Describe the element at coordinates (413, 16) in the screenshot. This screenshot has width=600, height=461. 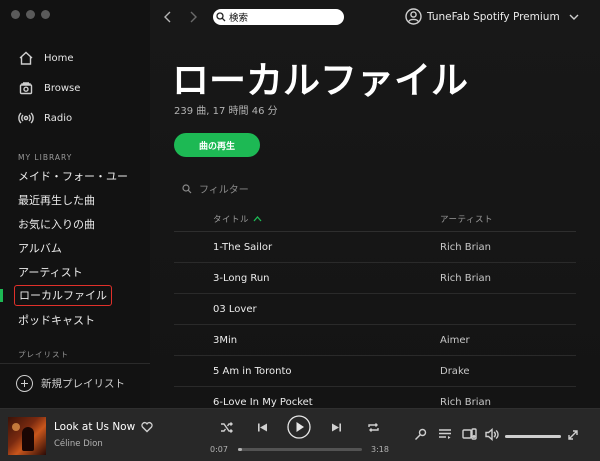
I see `user-icon` at that location.